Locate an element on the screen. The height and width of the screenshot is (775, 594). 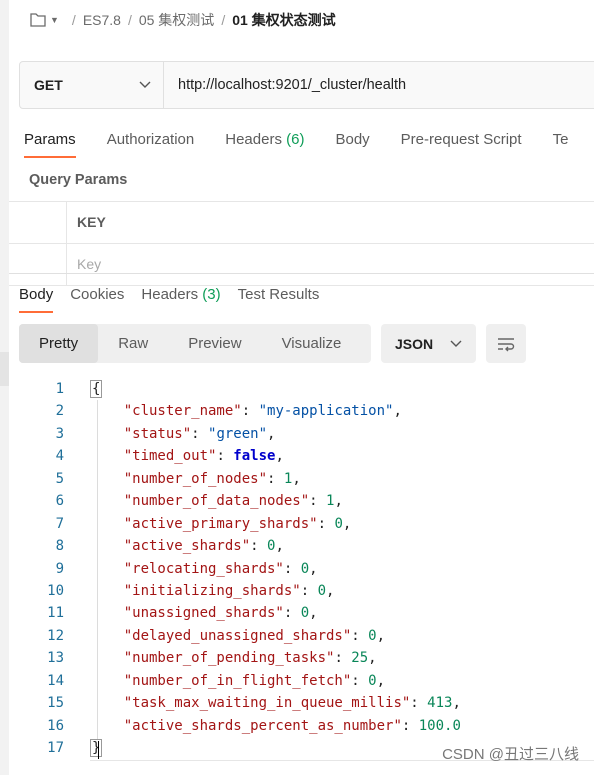
code-line: 14 "number_of_in_flight_fetch": 0, is located at coordinates (297, 681).